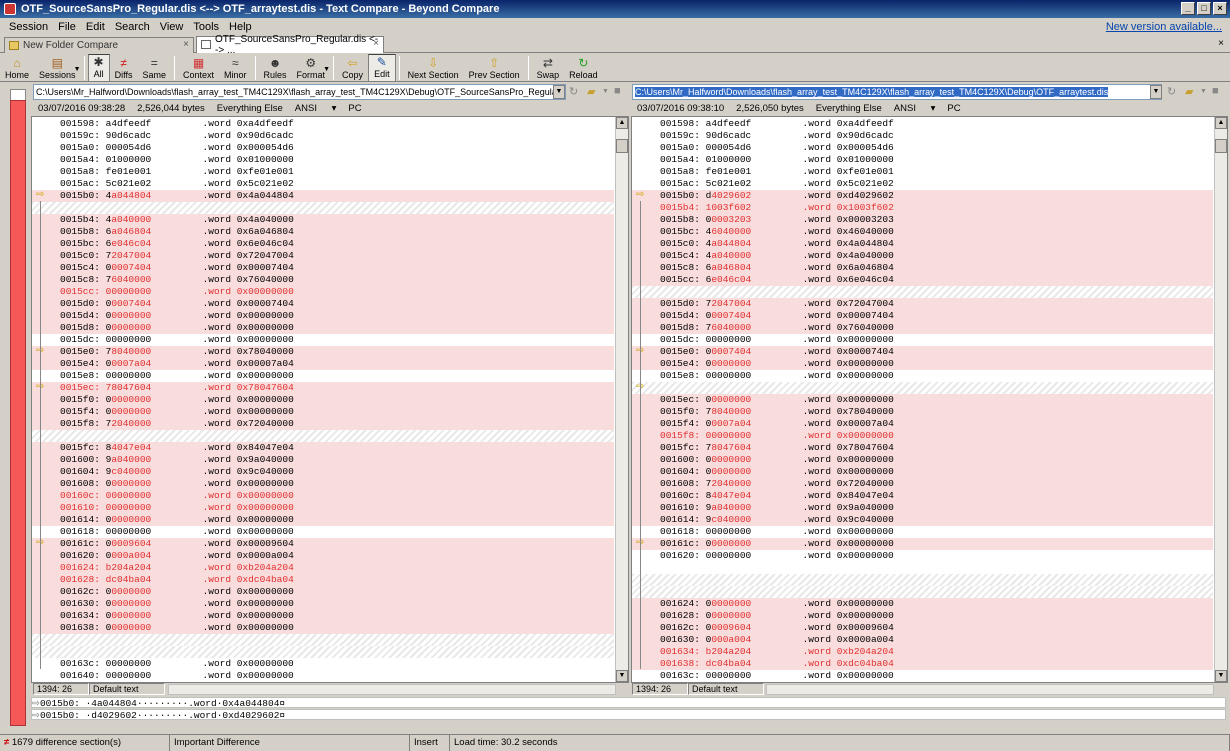  Describe the element at coordinates (80, 123) in the screenshot. I see `line-address: 001598:` at that location.